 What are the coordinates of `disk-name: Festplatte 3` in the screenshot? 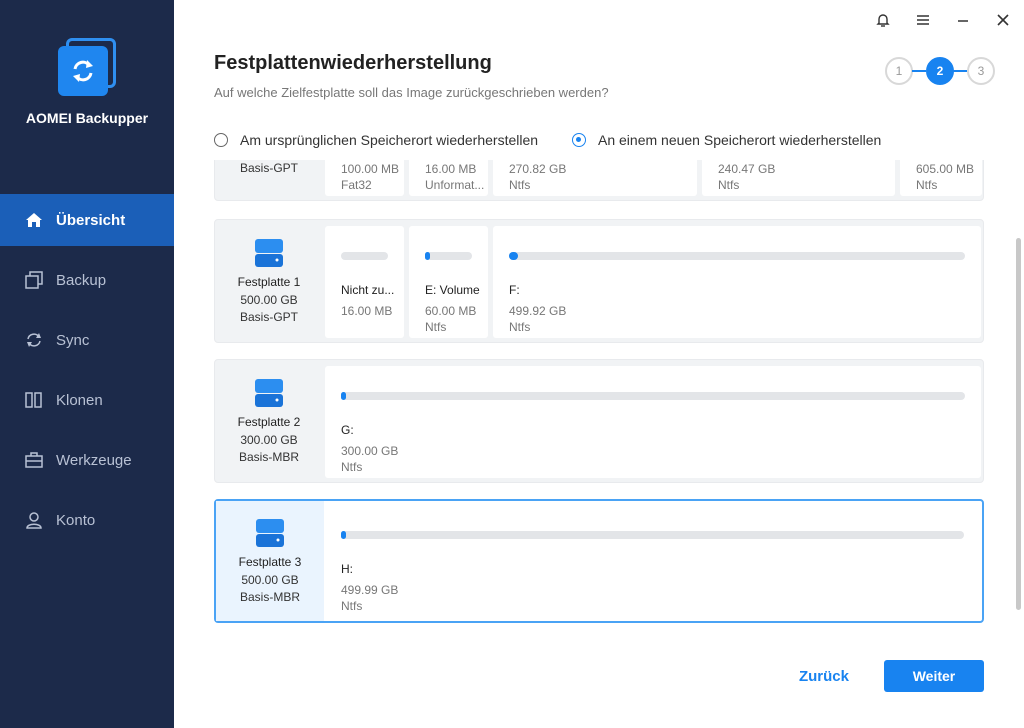 It's located at (270, 561).